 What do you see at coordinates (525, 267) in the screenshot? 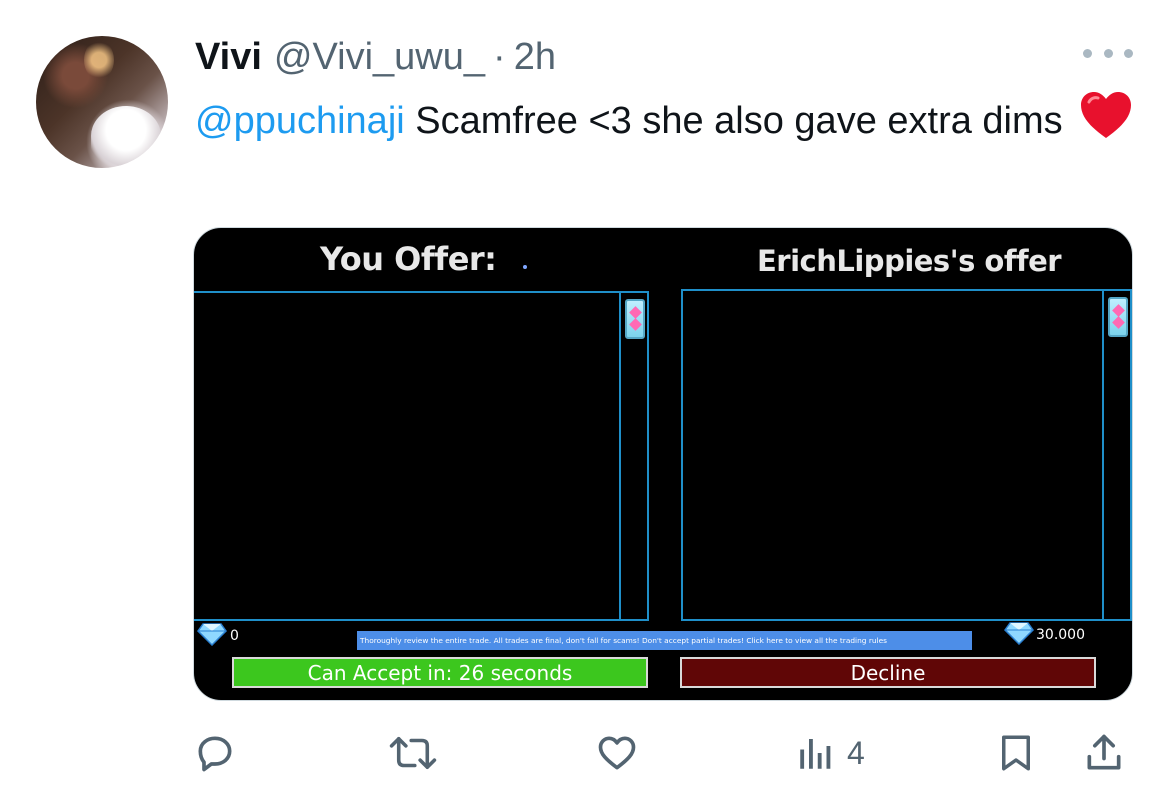
I see `title-dot` at bounding box center [525, 267].